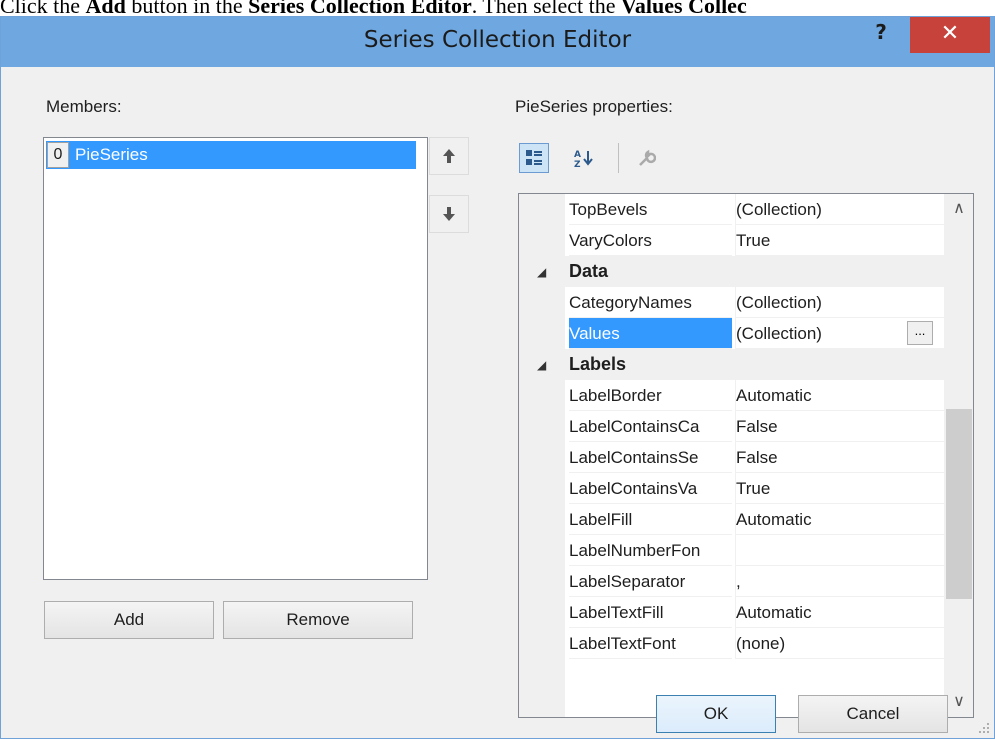 This screenshot has height=739, width=995. Describe the element at coordinates (618, 158) in the screenshot. I see `toolbar-separator` at that location.